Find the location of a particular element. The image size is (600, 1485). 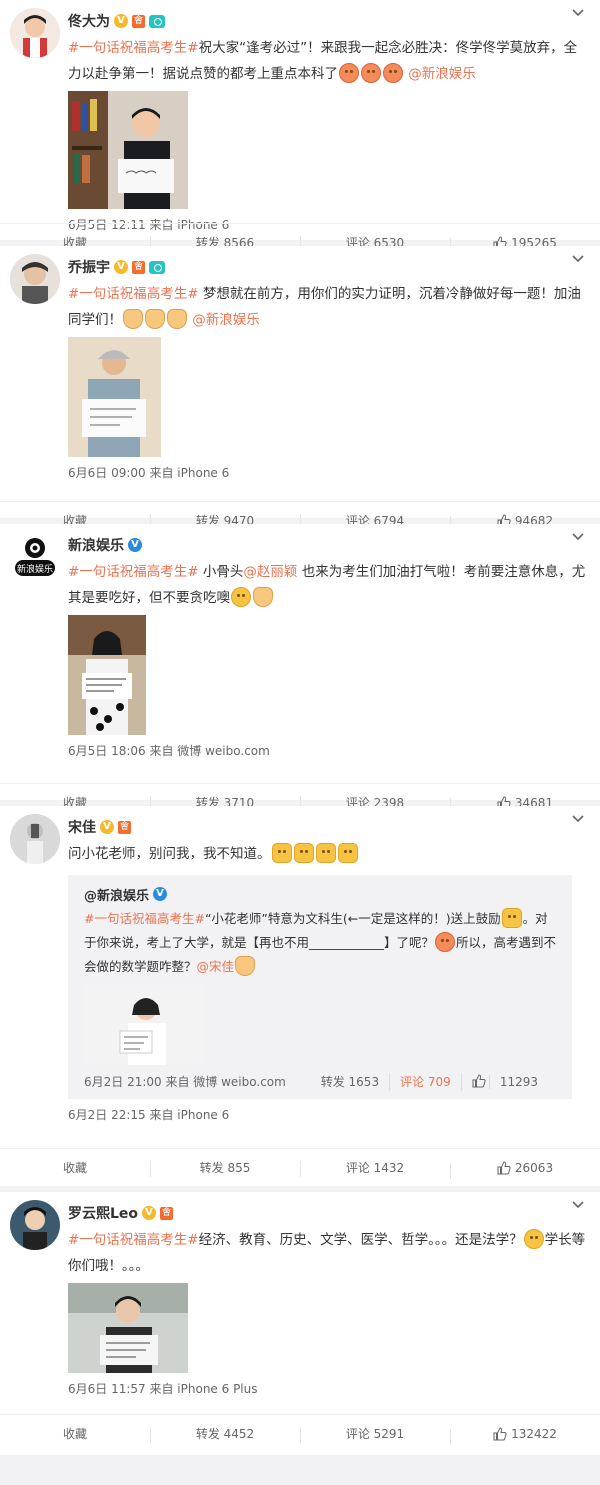

user-name: 罗云熙Leo is located at coordinates (103, 1213).